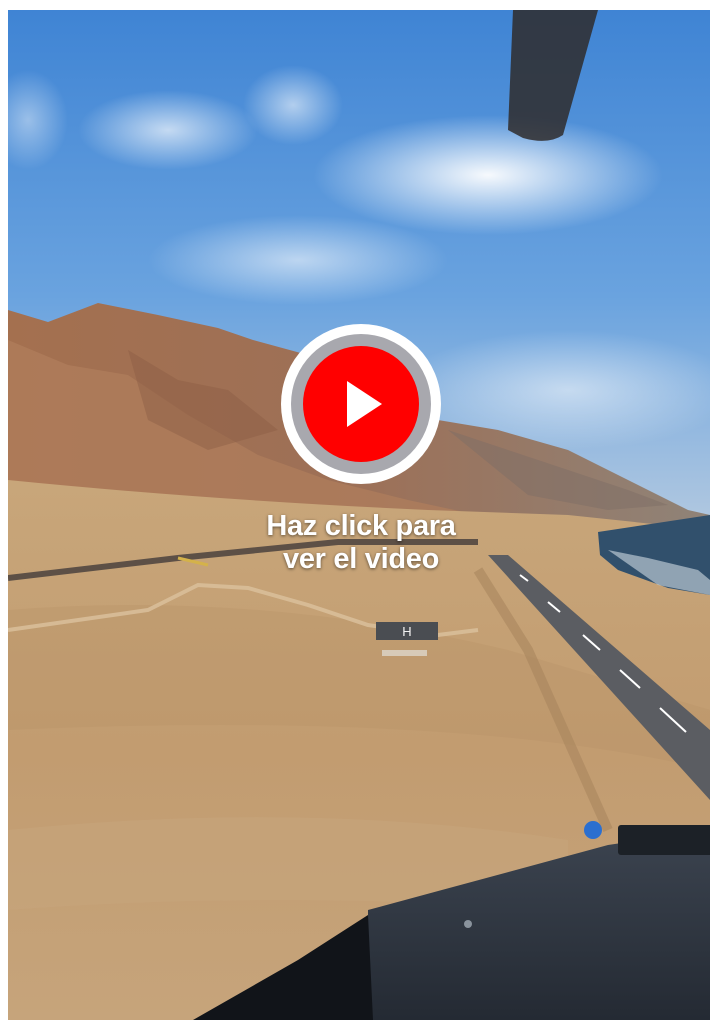 This screenshot has height=1020, width=710. I want to click on play-button, so click(361, 404).